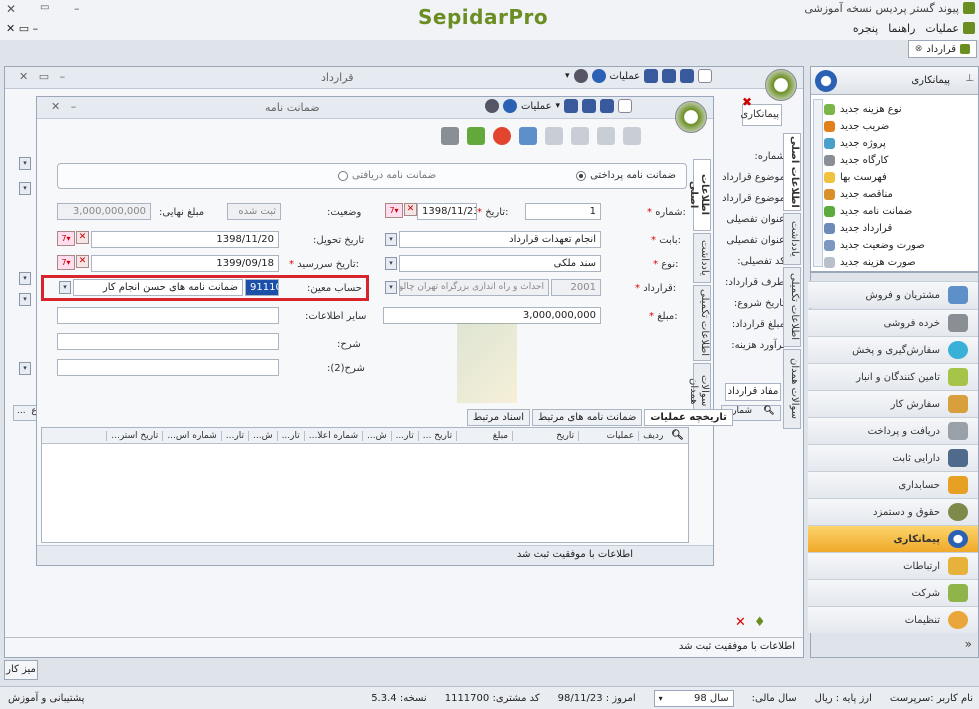  Describe the element at coordinates (893, 322) in the screenshot. I see `sidebar-item-retail: خرده فروشی` at that location.